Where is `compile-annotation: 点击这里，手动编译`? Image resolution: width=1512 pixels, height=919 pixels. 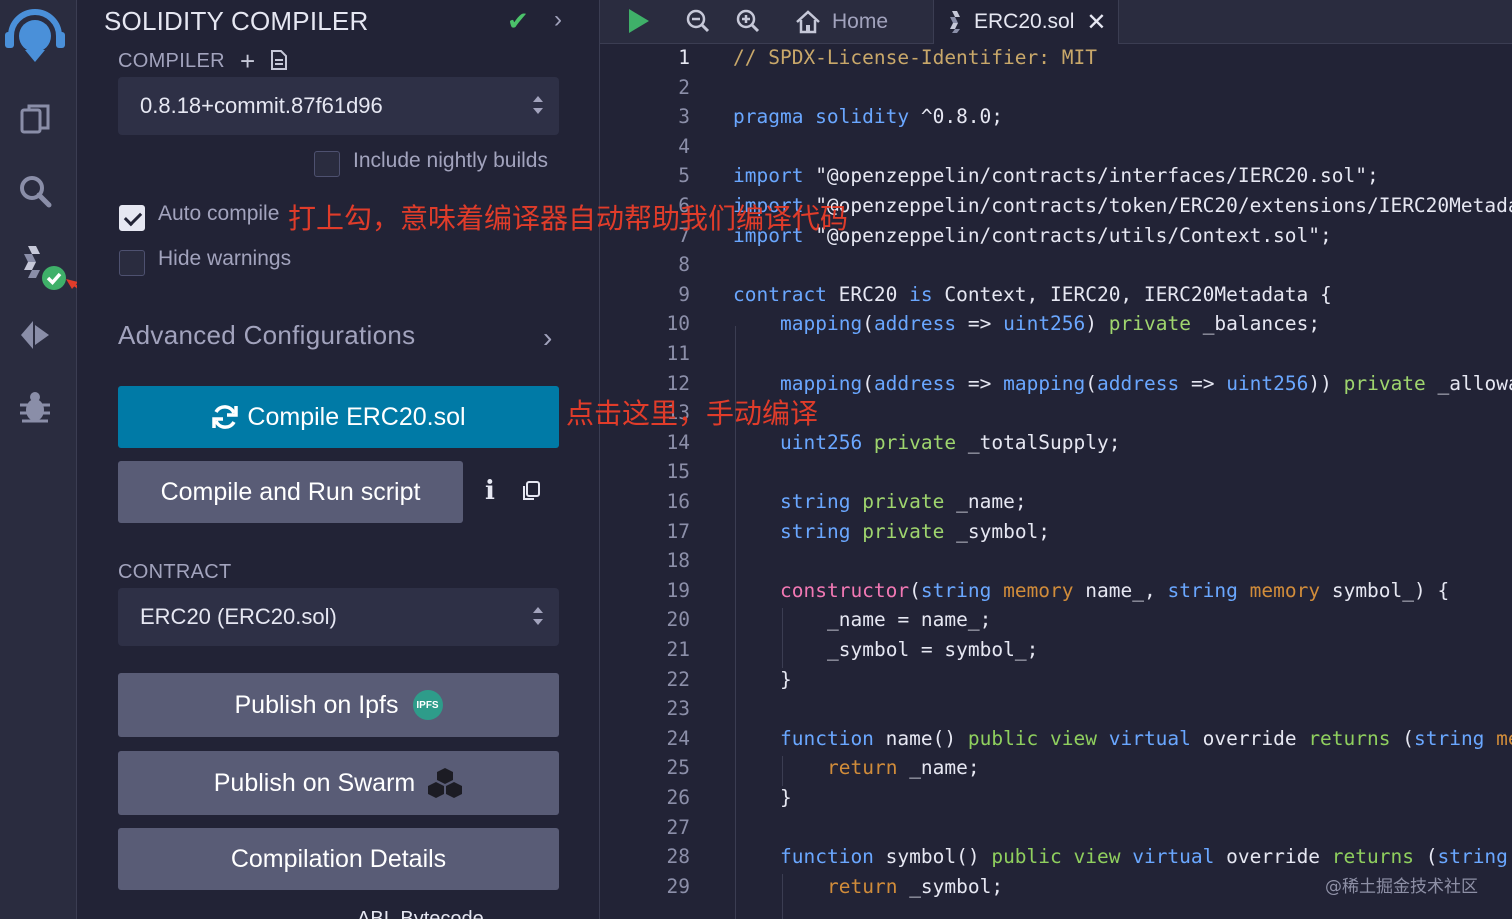 compile-annotation: 点击这里，手动编译 is located at coordinates (692, 413).